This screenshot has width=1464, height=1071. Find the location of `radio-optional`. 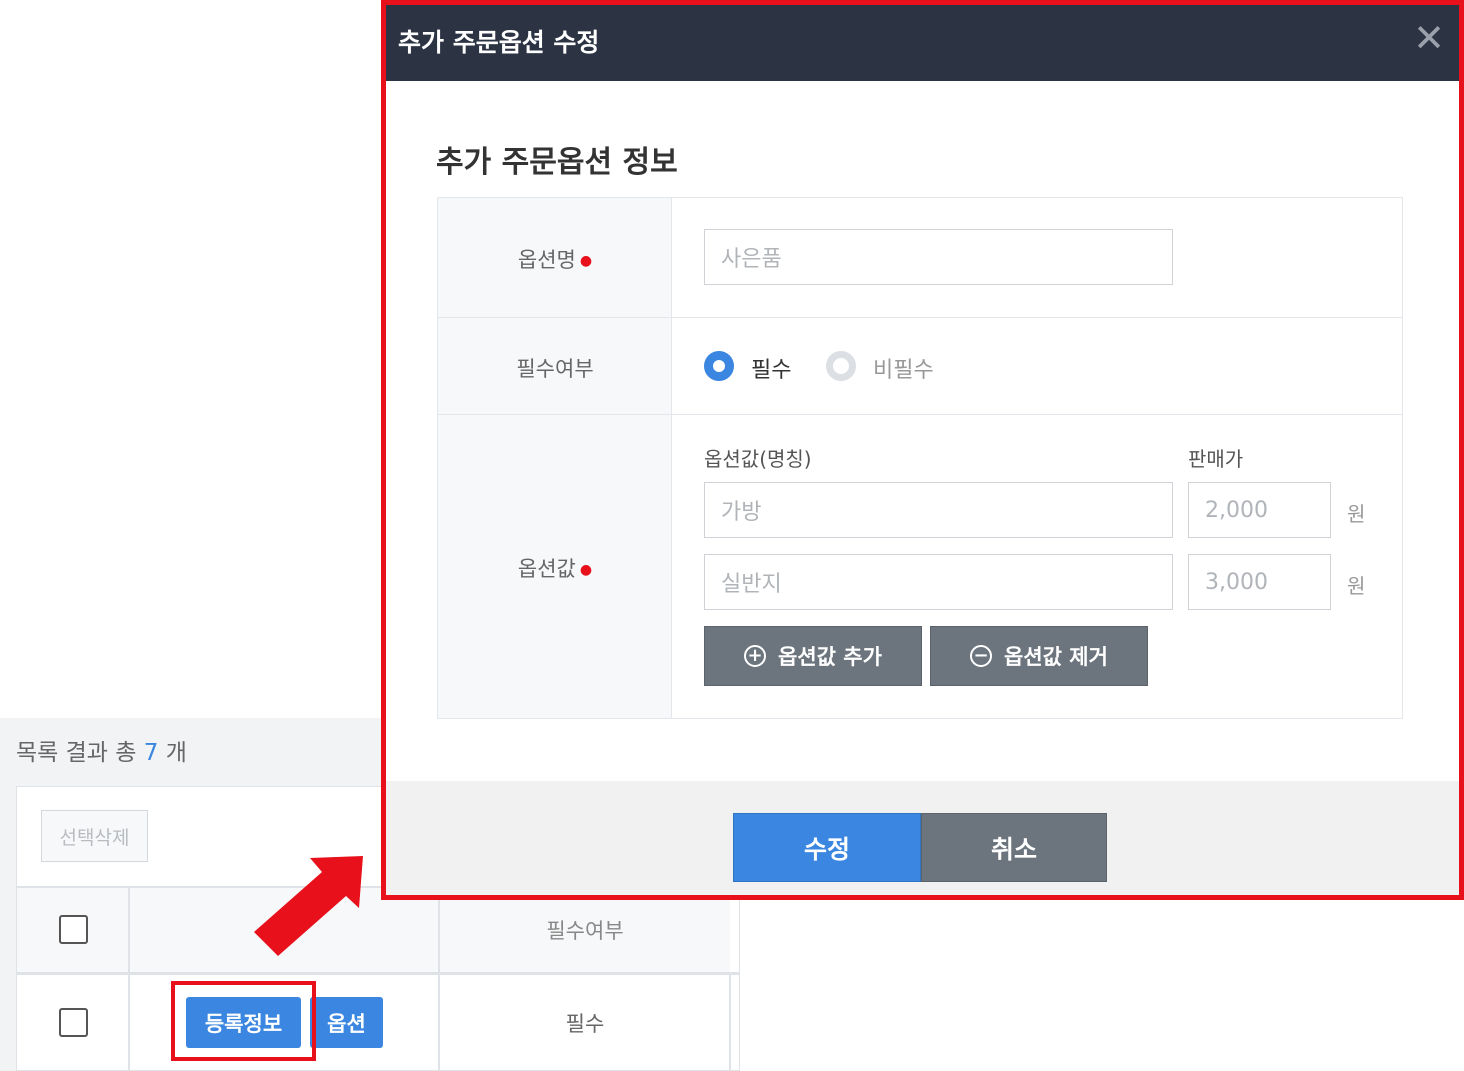

radio-optional is located at coordinates (841, 366).